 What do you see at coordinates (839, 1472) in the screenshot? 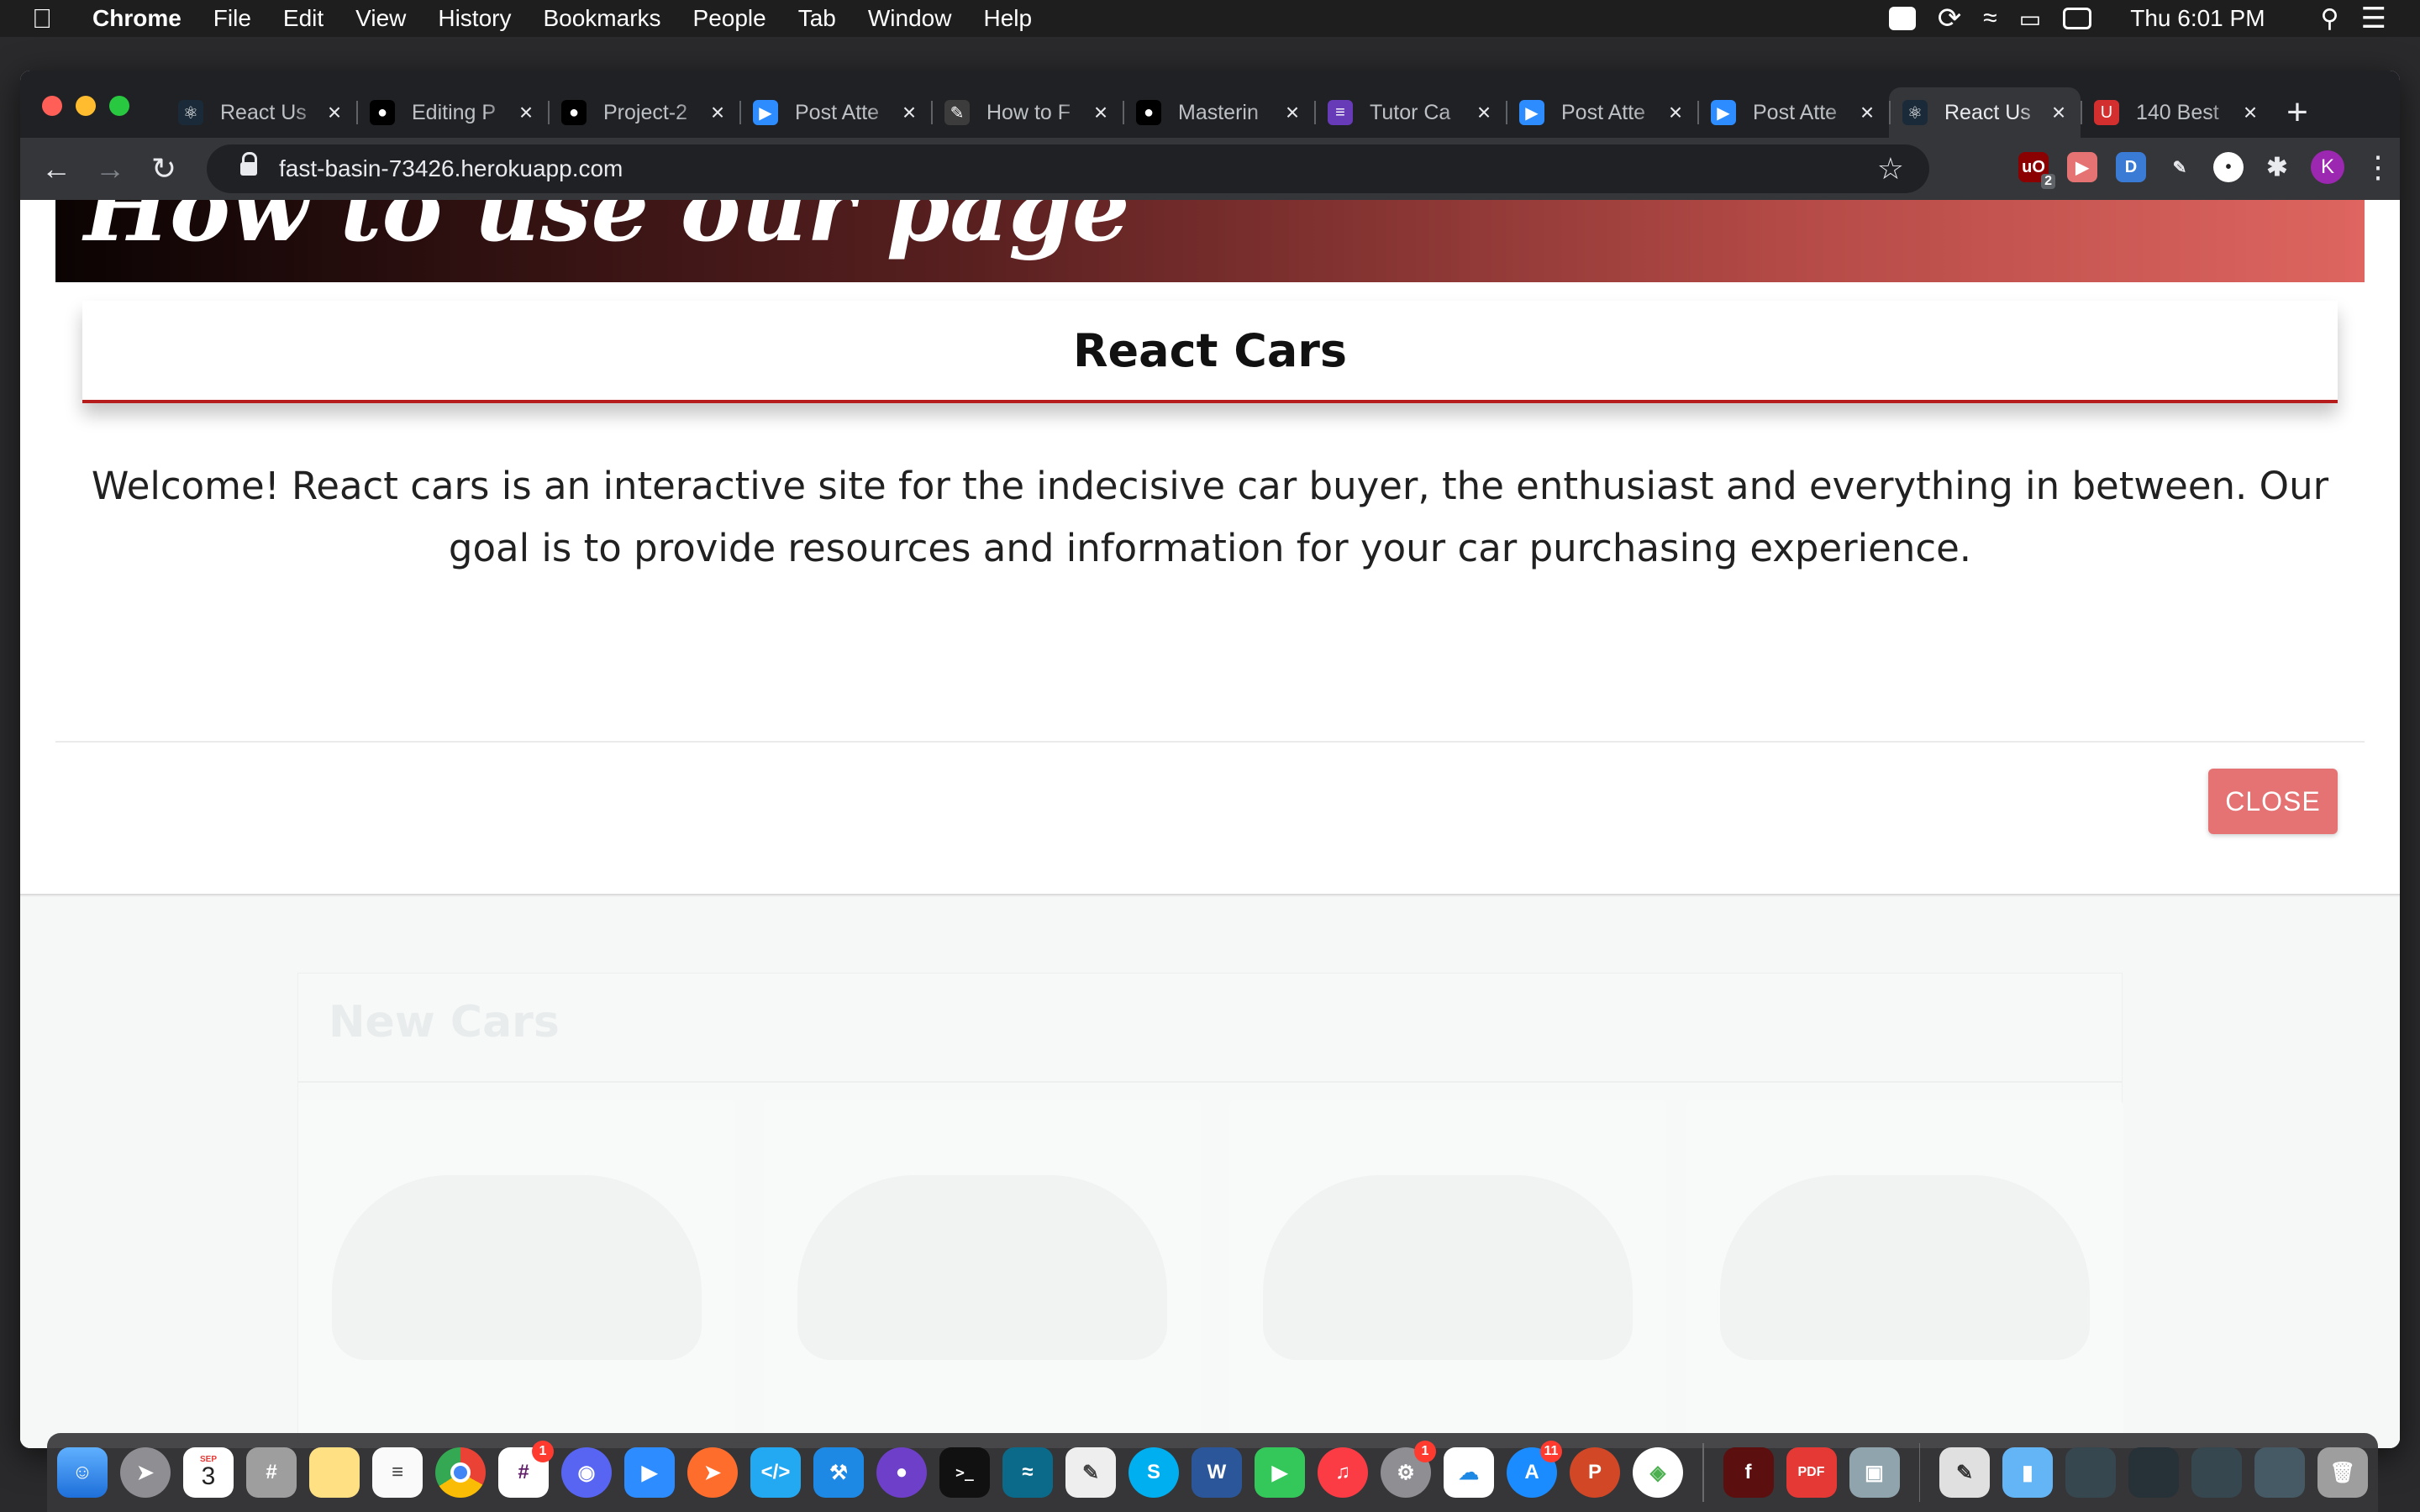
I see `xcode-icon: ⚒` at bounding box center [839, 1472].